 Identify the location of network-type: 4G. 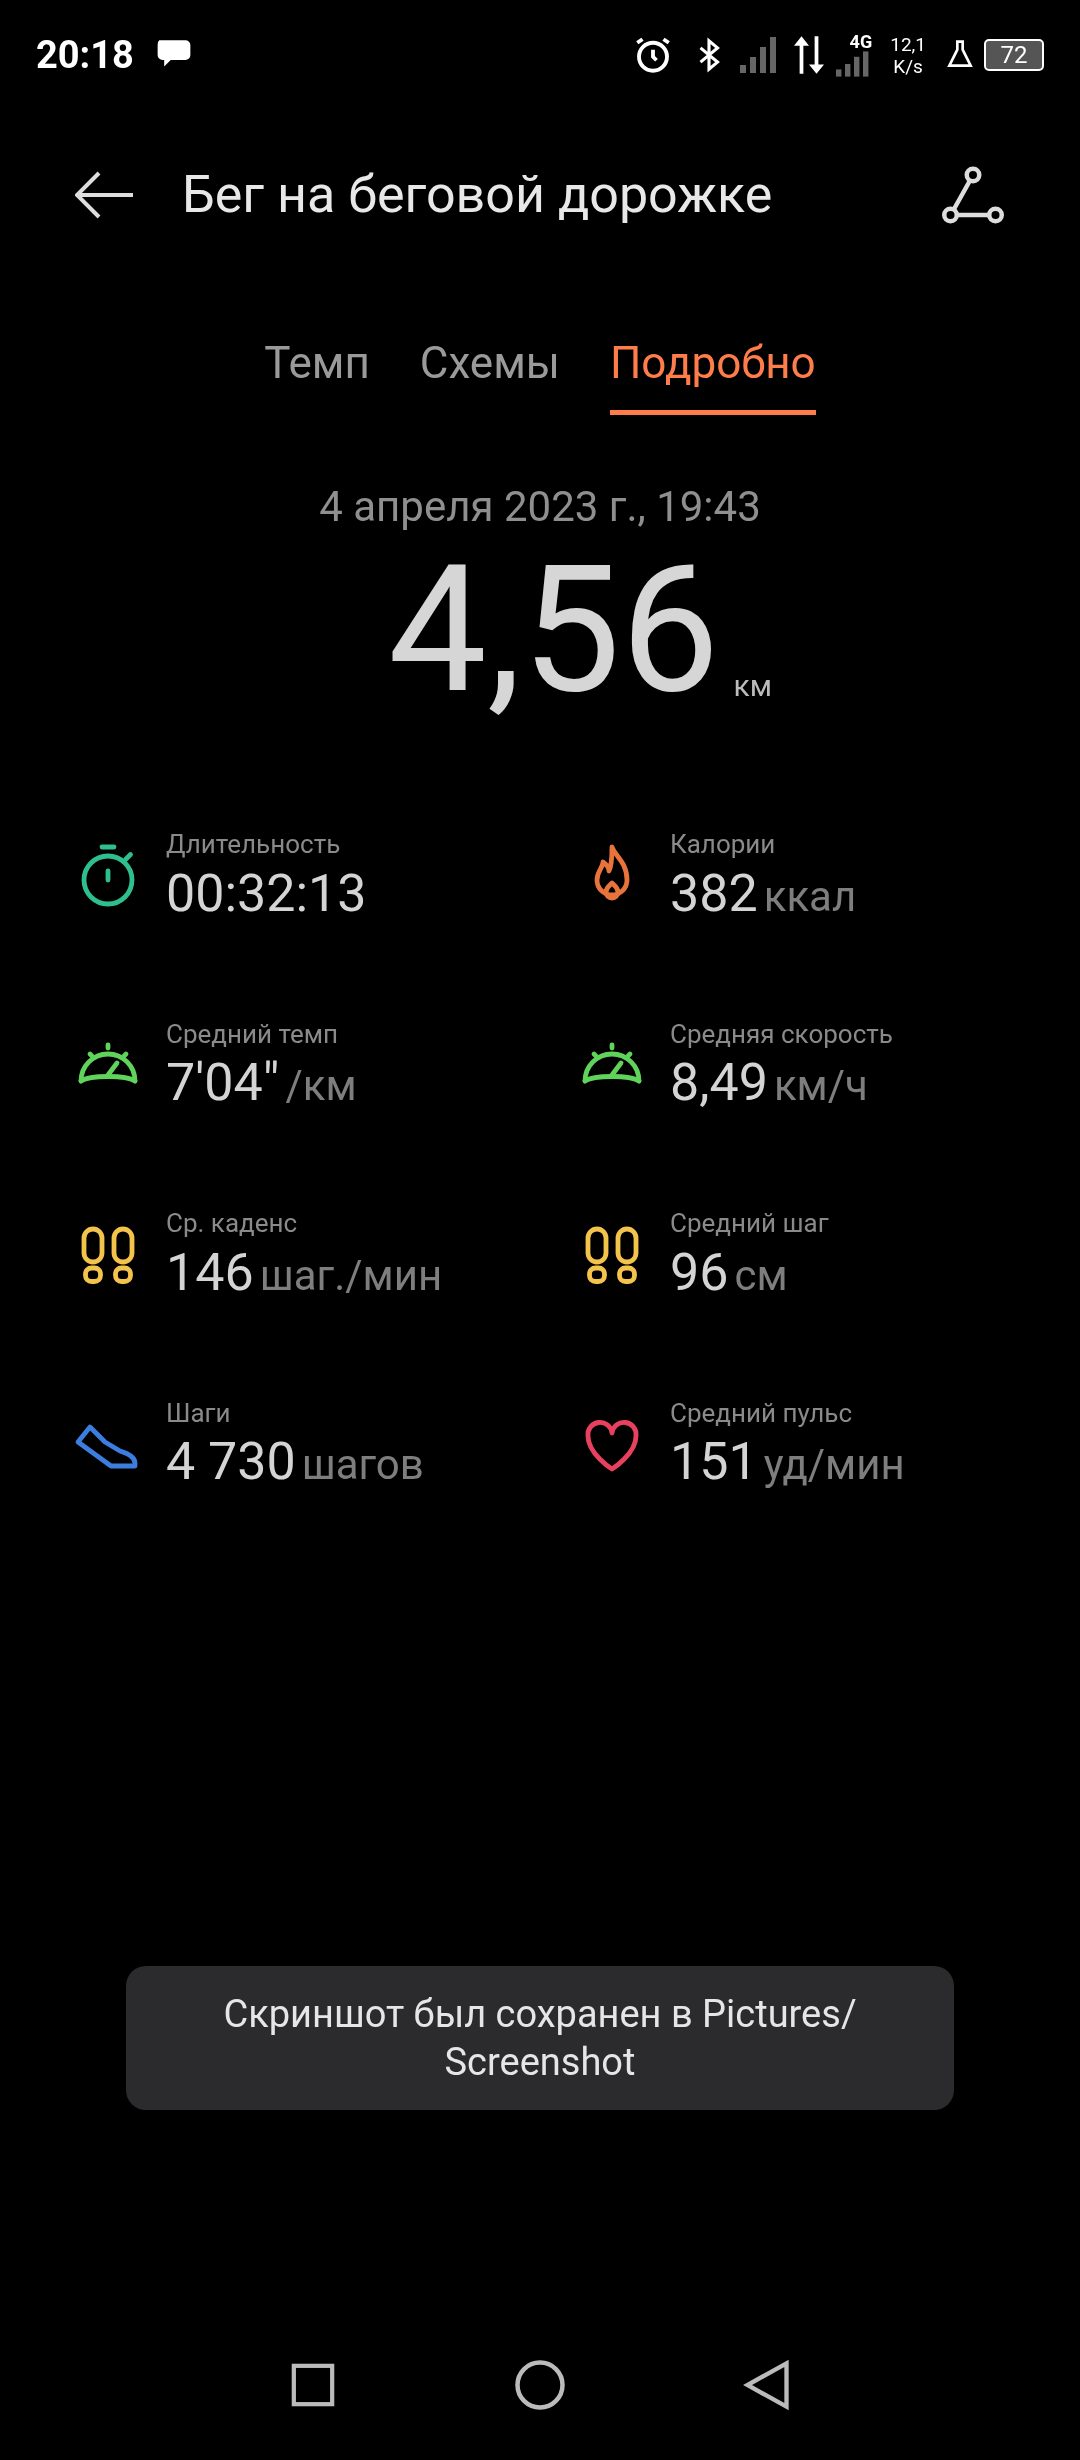
(861, 42).